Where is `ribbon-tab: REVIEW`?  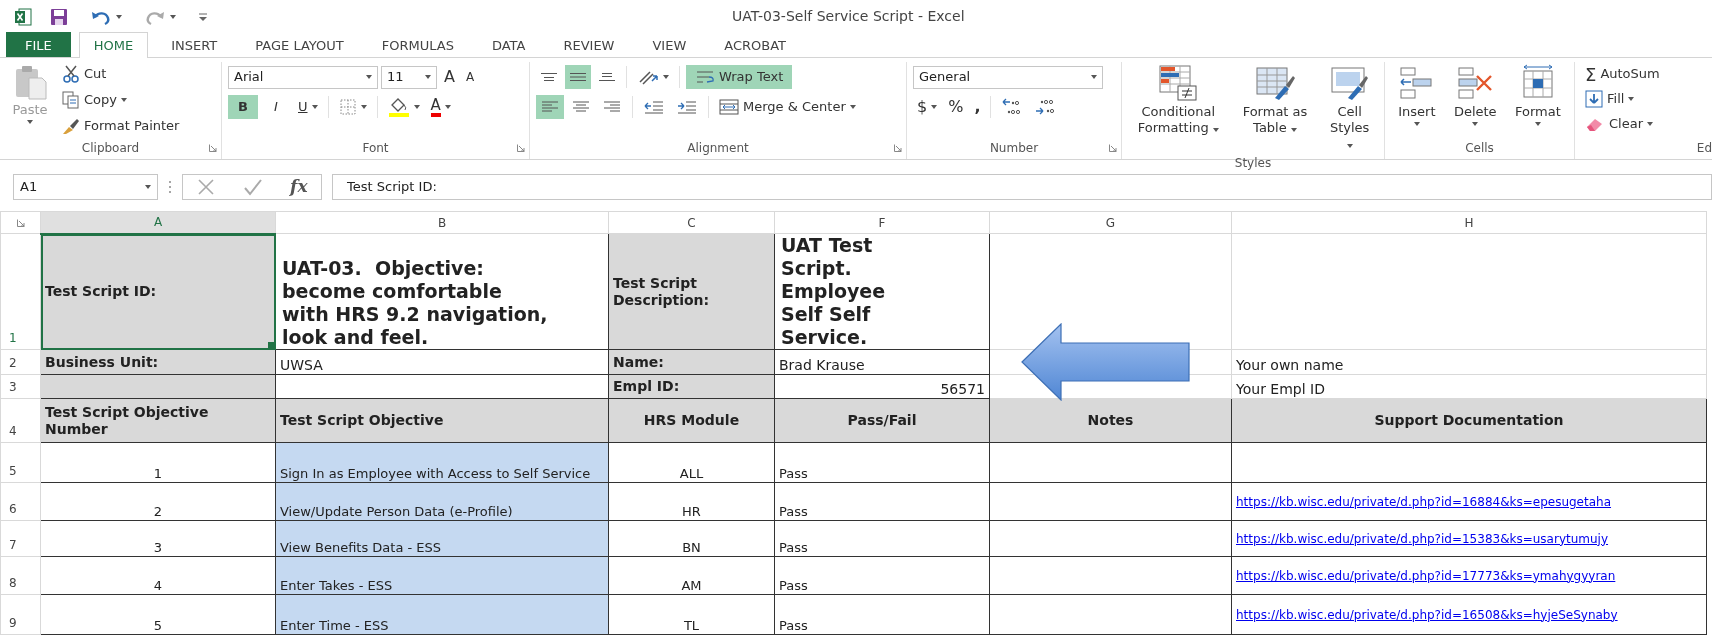
ribbon-tab: REVIEW is located at coordinates (589, 44).